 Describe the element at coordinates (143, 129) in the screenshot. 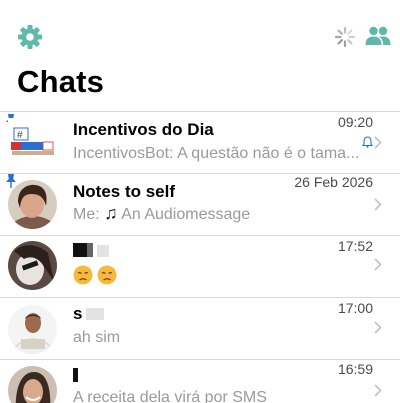

I see `chat-name: Incentivos do Dia` at that location.